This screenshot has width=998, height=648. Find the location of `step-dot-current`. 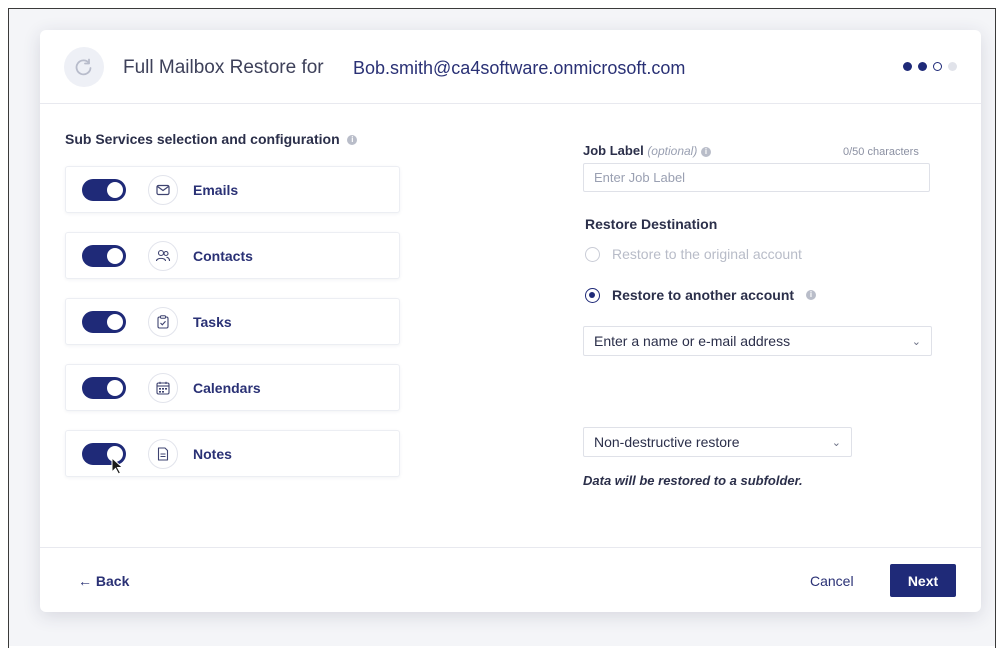

step-dot-current is located at coordinates (937, 66).